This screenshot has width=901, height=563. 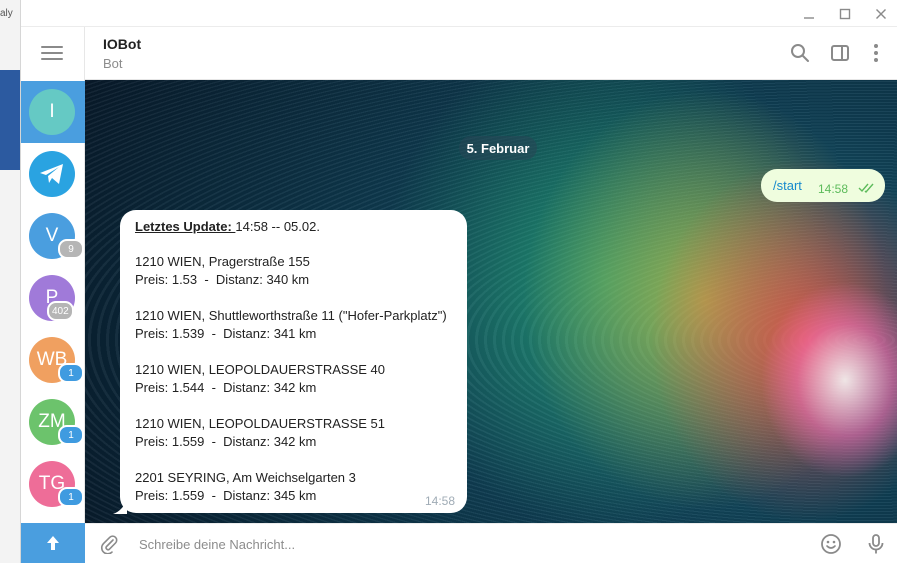 What do you see at coordinates (226, 495) in the screenshot?
I see `station-price-distance: Preis: 1.559 - Distanz: 345 km` at bounding box center [226, 495].